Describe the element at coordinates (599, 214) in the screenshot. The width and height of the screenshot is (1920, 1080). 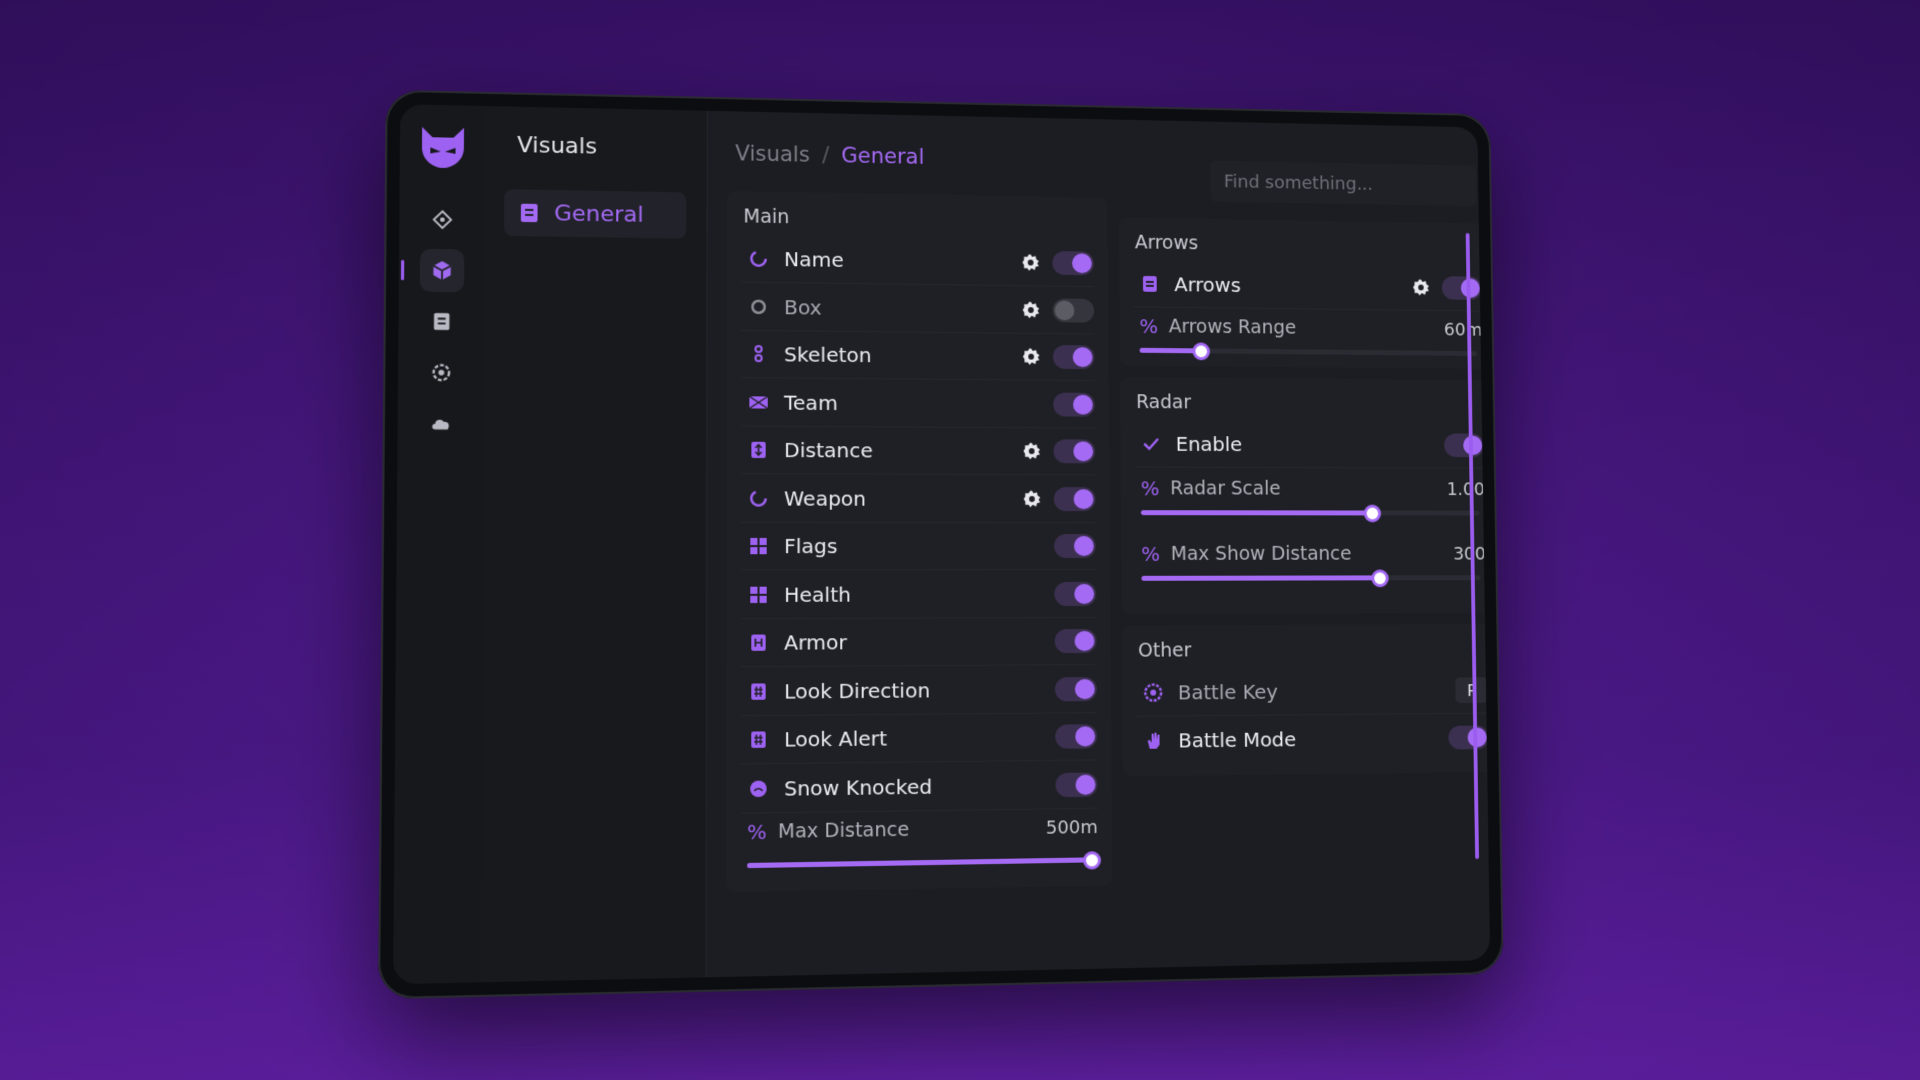
I see `sidebar-item-label: General` at that location.